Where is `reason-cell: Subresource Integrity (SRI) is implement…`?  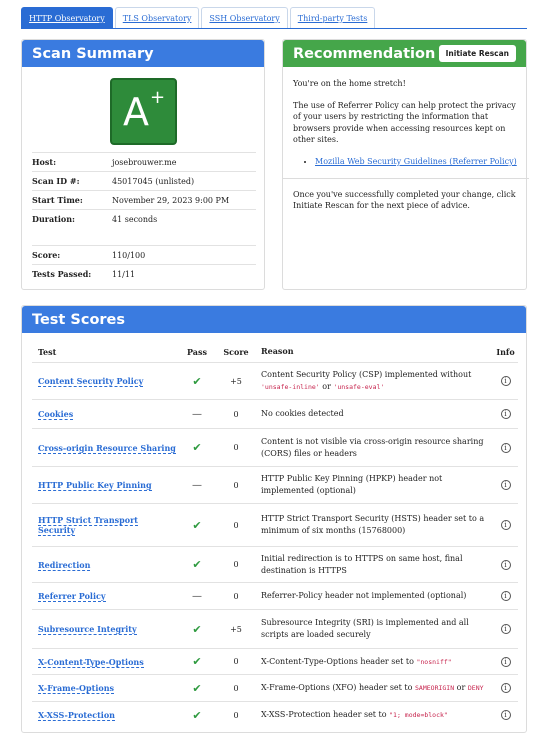 reason-cell: Subresource Integrity (SRI) is implement… is located at coordinates (374, 628).